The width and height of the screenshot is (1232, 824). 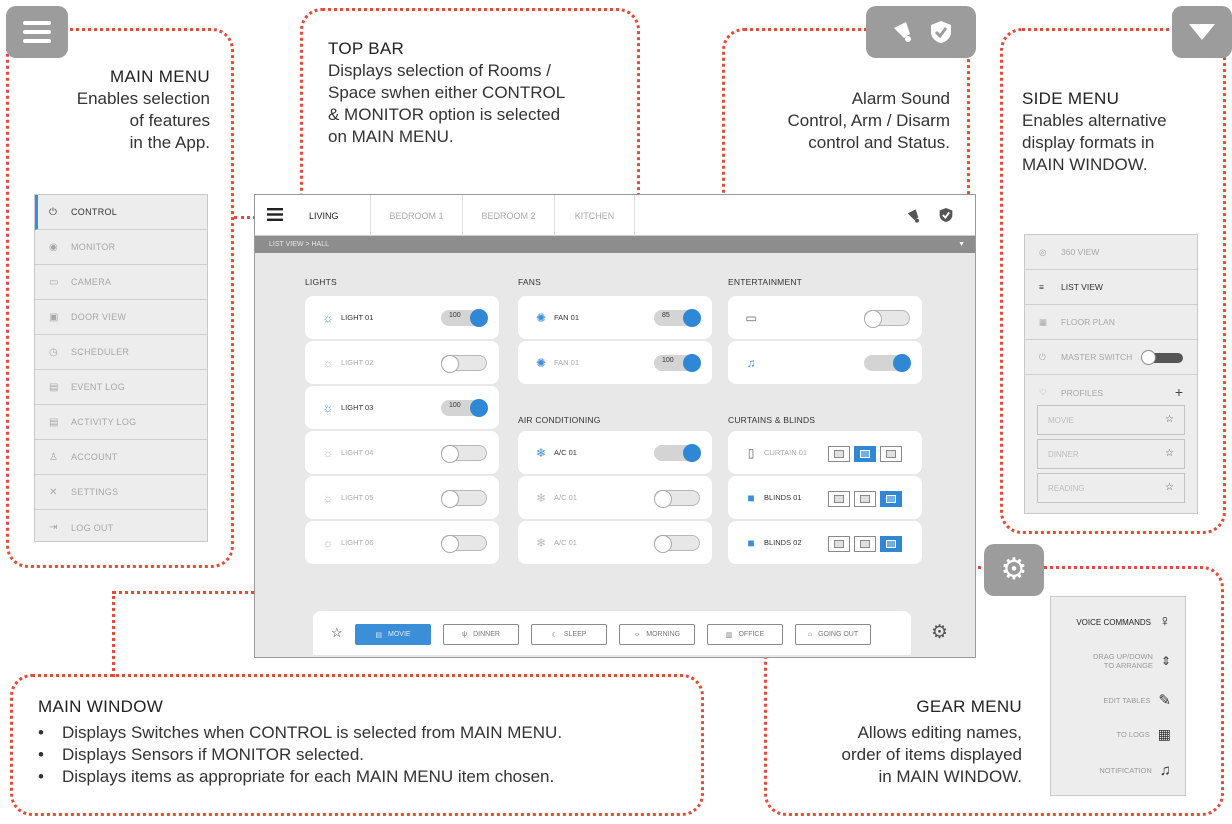 What do you see at coordinates (121, 282) in the screenshot?
I see `menu-item-camera: ▭ CAMERA` at bounding box center [121, 282].